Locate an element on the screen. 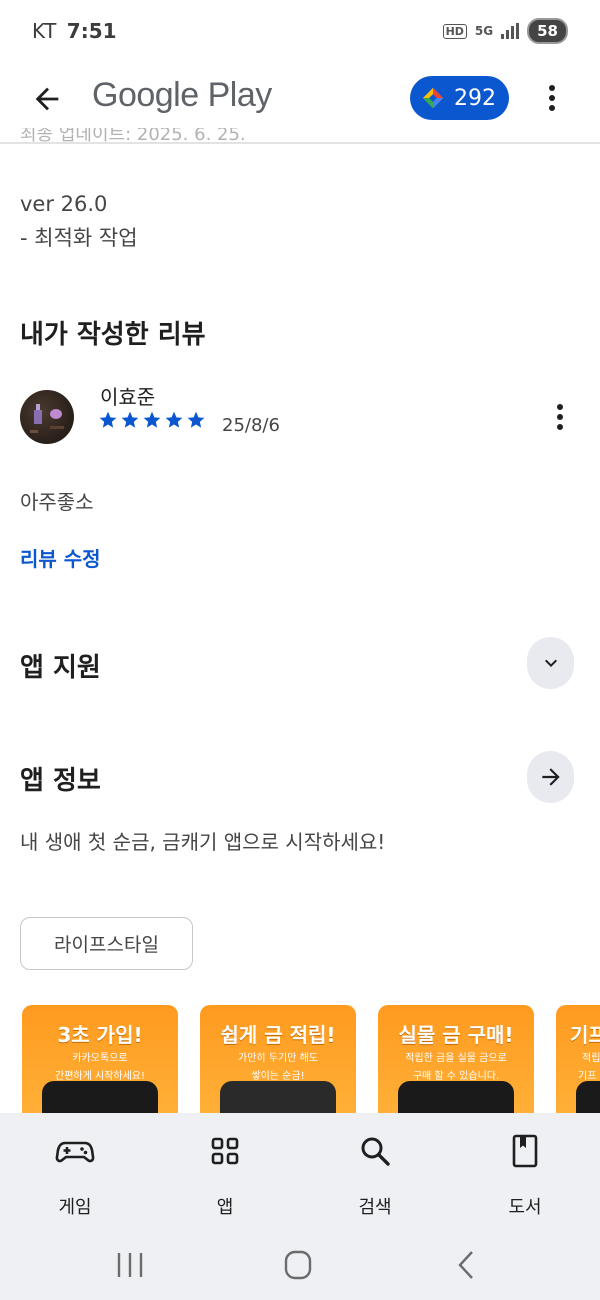 This screenshot has width=600, height=1300. screenshot-heading: 기프 is located at coordinates (585, 1035).